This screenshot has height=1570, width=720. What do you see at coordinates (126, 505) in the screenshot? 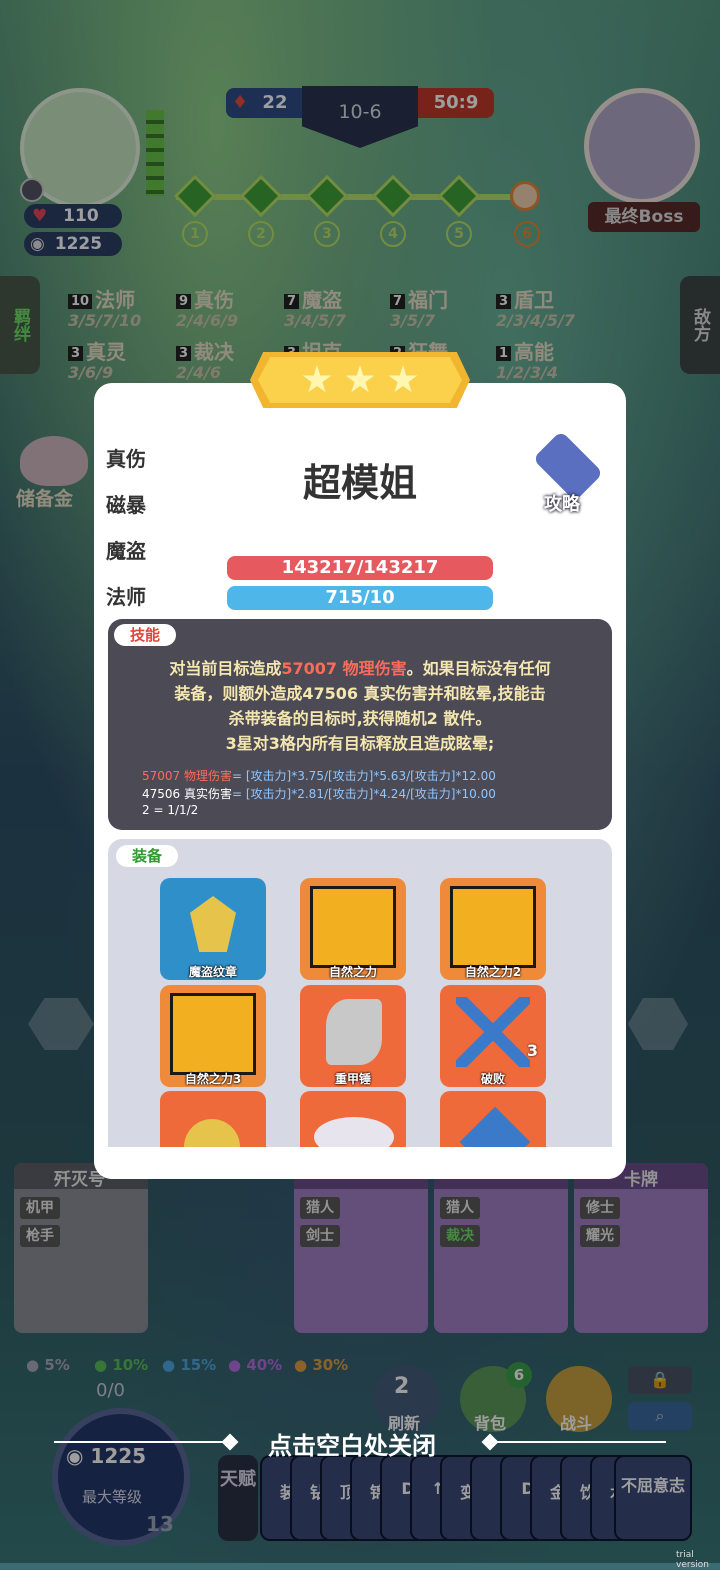
I see `hero-trait-tab: 磁暴` at bounding box center [126, 505].